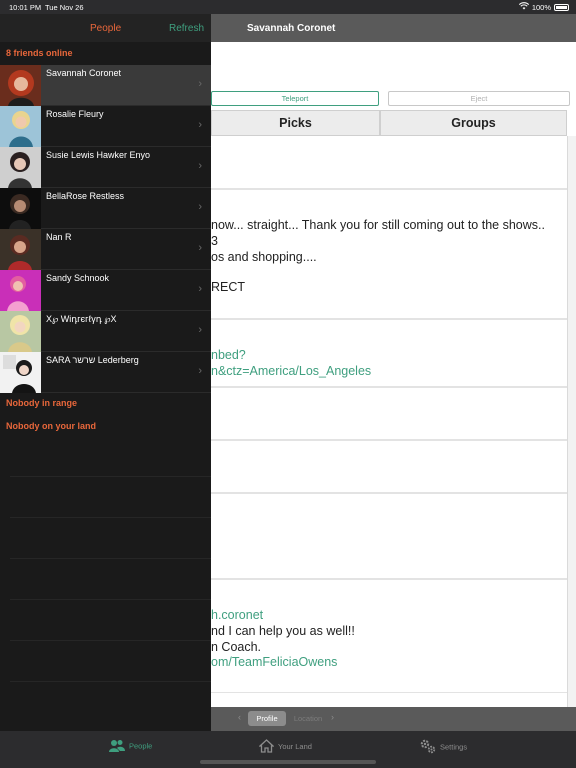 The width and height of the screenshot is (576, 768). I want to click on friend-row: Susie Lewis Hawker Enyo ›, so click(105, 167).